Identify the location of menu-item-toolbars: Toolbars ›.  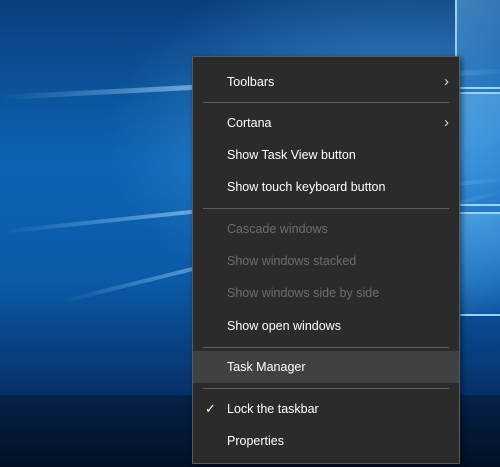
(326, 82).